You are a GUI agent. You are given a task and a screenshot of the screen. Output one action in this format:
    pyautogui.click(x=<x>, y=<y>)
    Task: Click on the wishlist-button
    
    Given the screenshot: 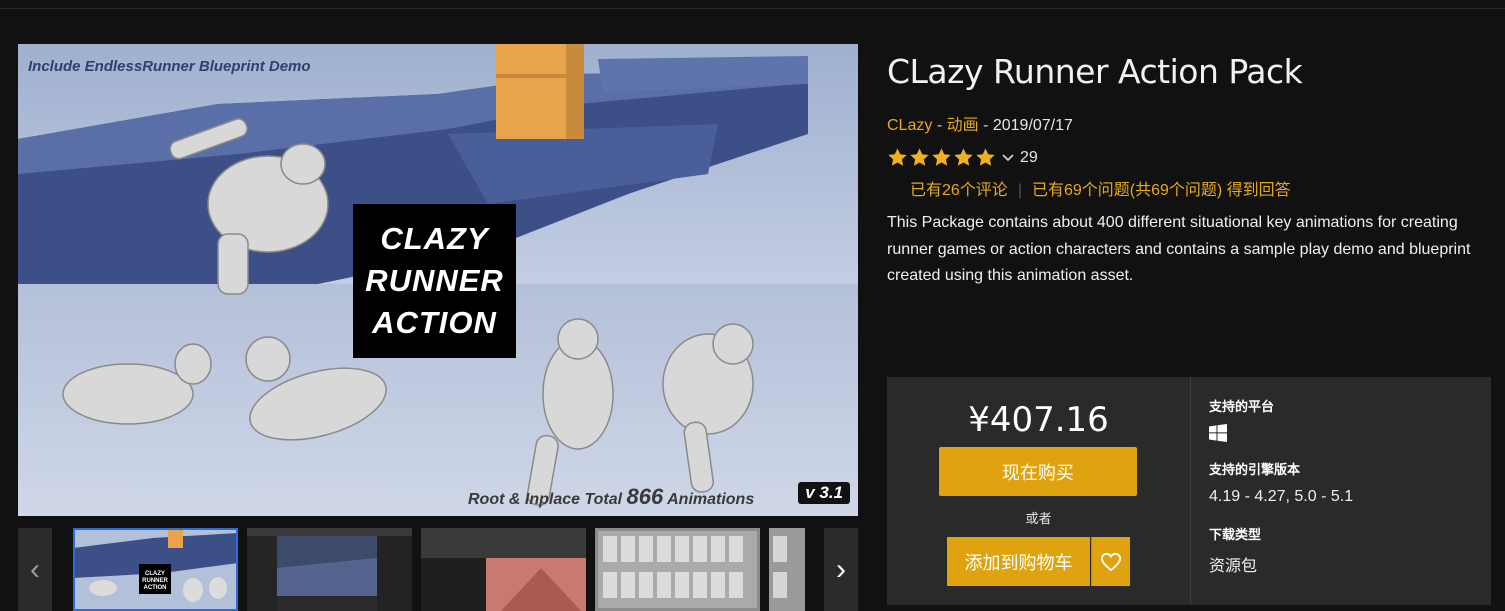 What is the action you would take?
    pyautogui.click(x=1110, y=561)
    